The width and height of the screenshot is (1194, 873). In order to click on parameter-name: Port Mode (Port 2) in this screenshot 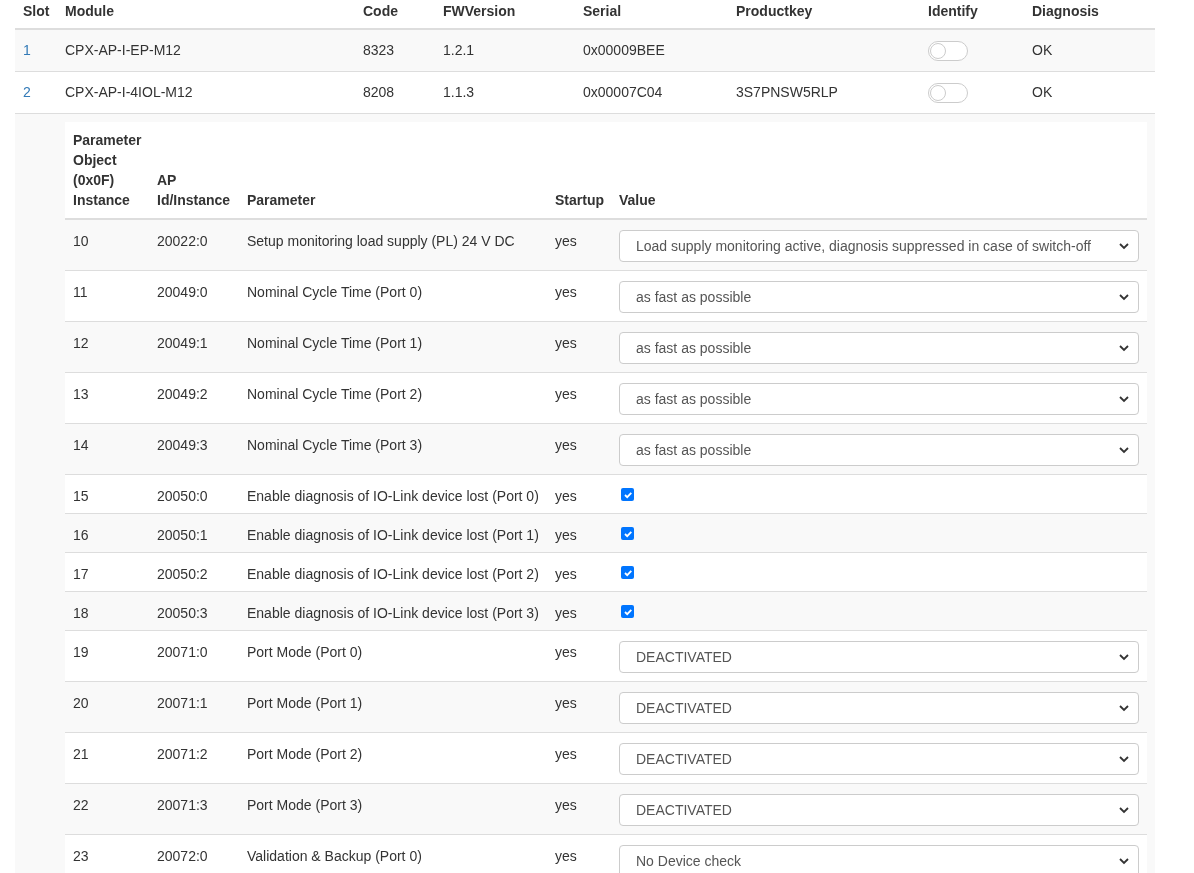, I will do `click(305, 754)`.